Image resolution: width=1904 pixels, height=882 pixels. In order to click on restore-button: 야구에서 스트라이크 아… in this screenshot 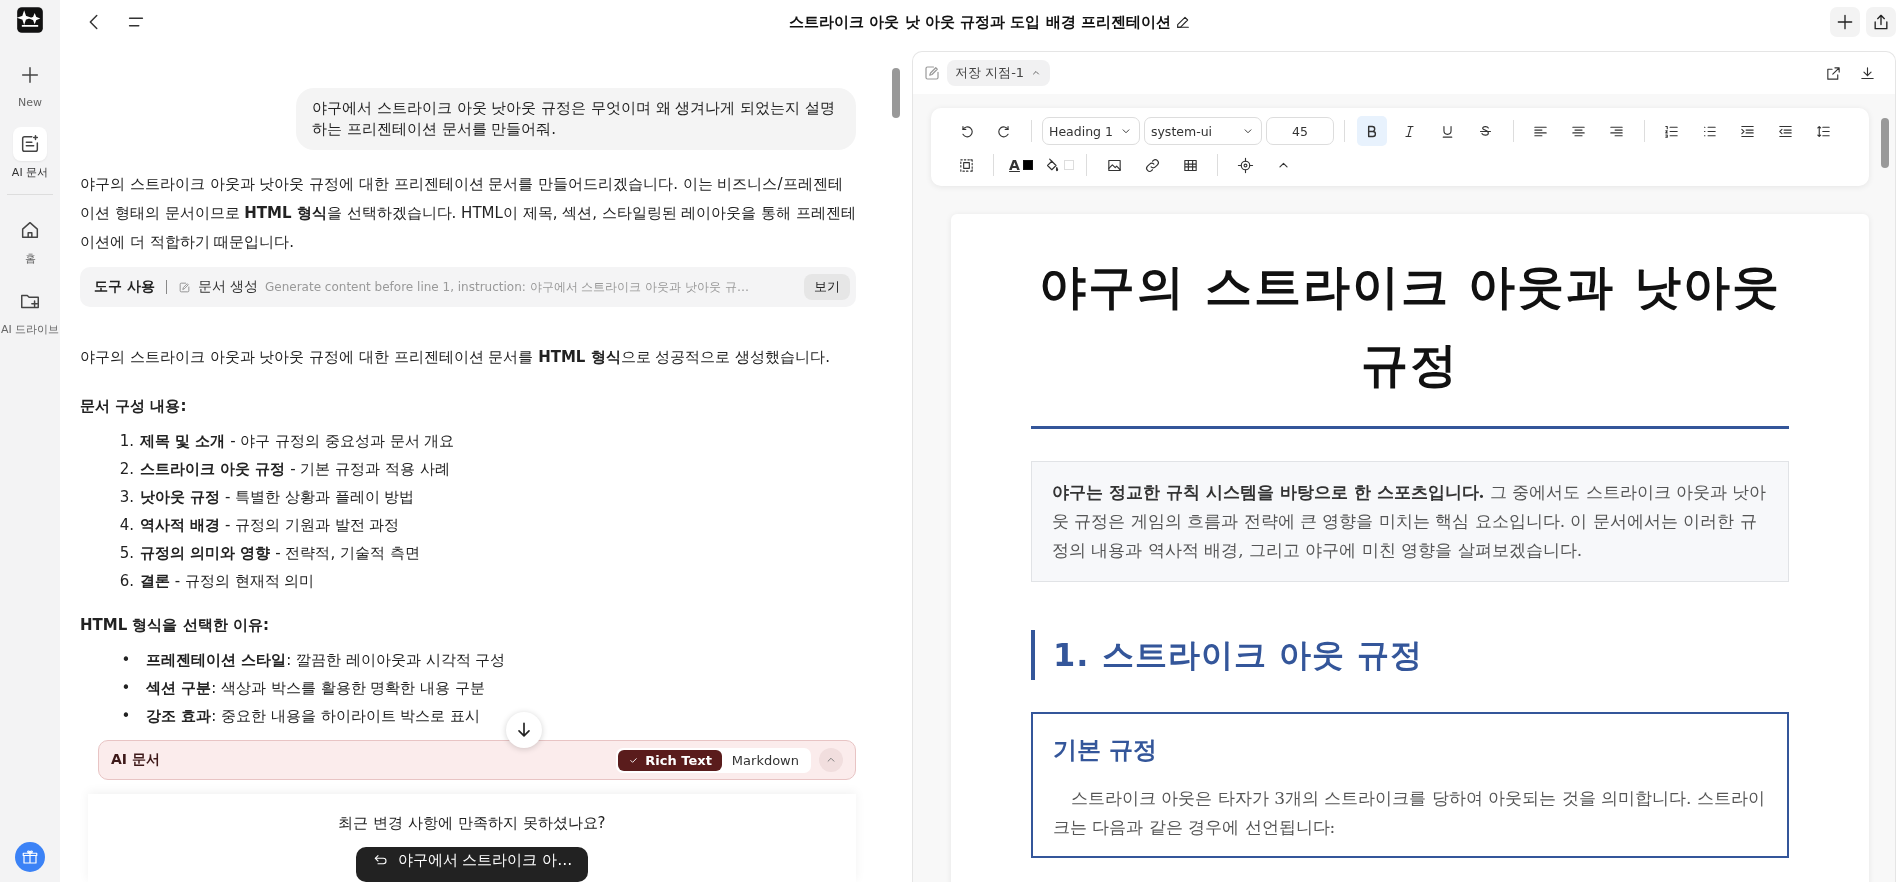, I will do `click(472, 864)`.